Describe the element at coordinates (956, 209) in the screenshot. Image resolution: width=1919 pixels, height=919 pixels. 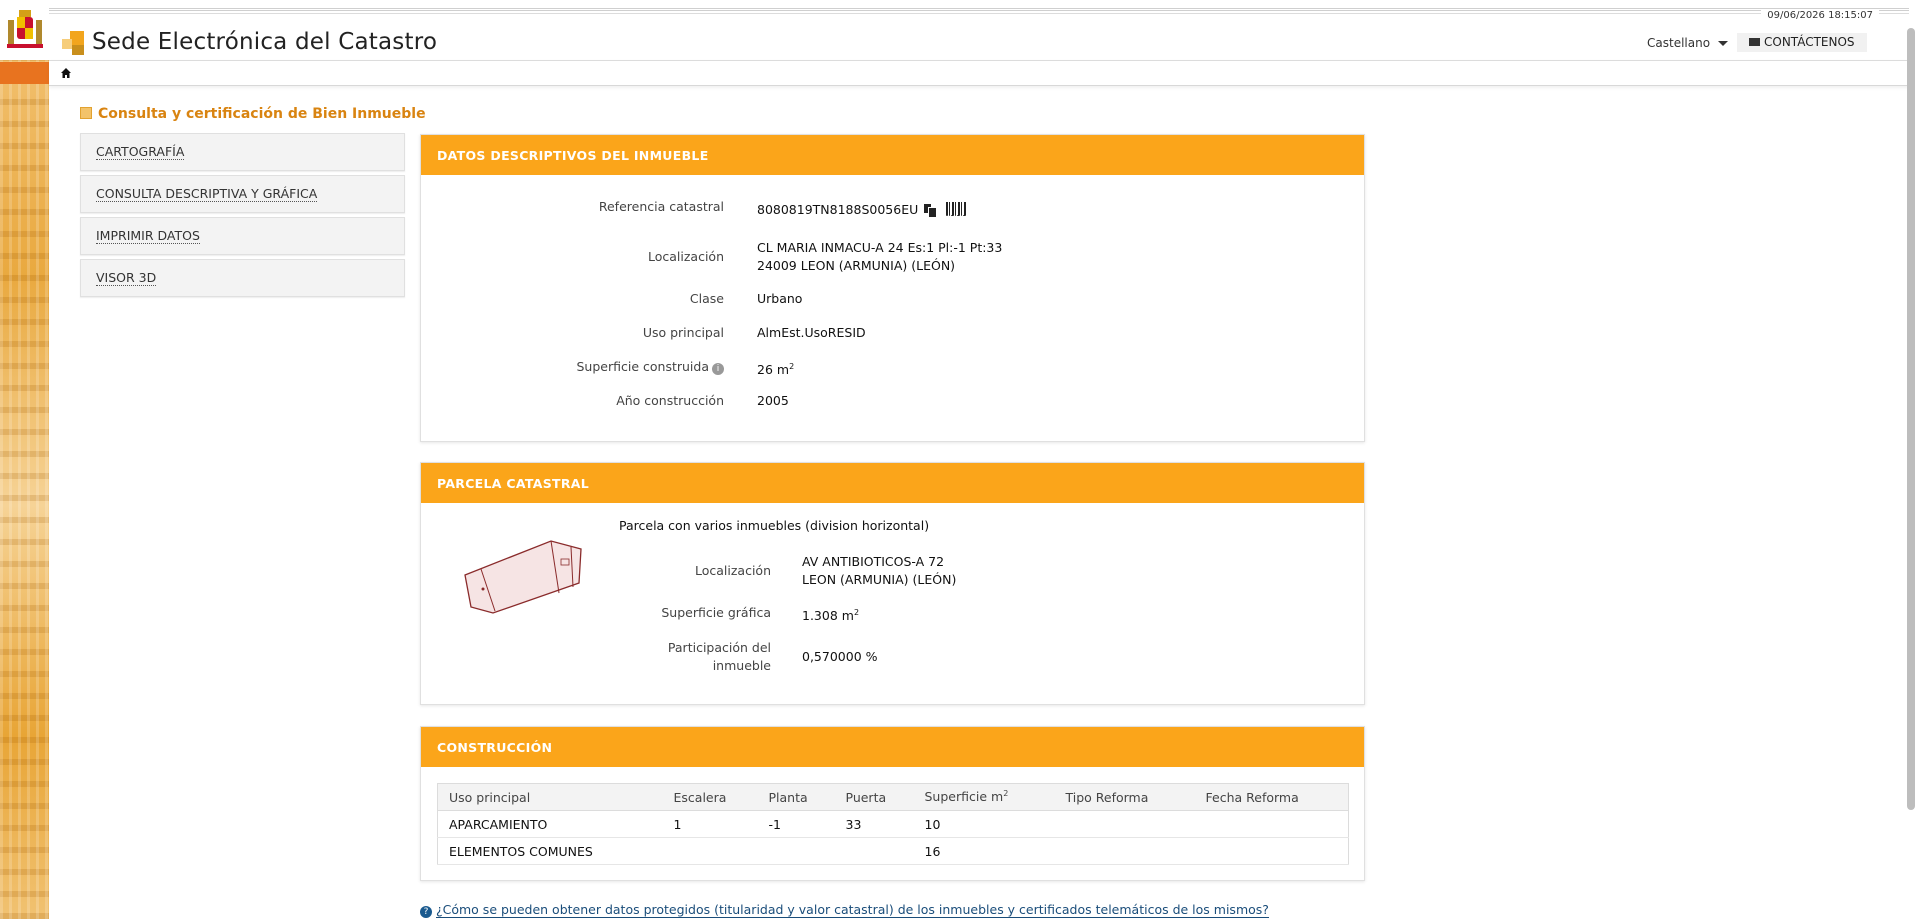
I see `barcode-icon` at that location.